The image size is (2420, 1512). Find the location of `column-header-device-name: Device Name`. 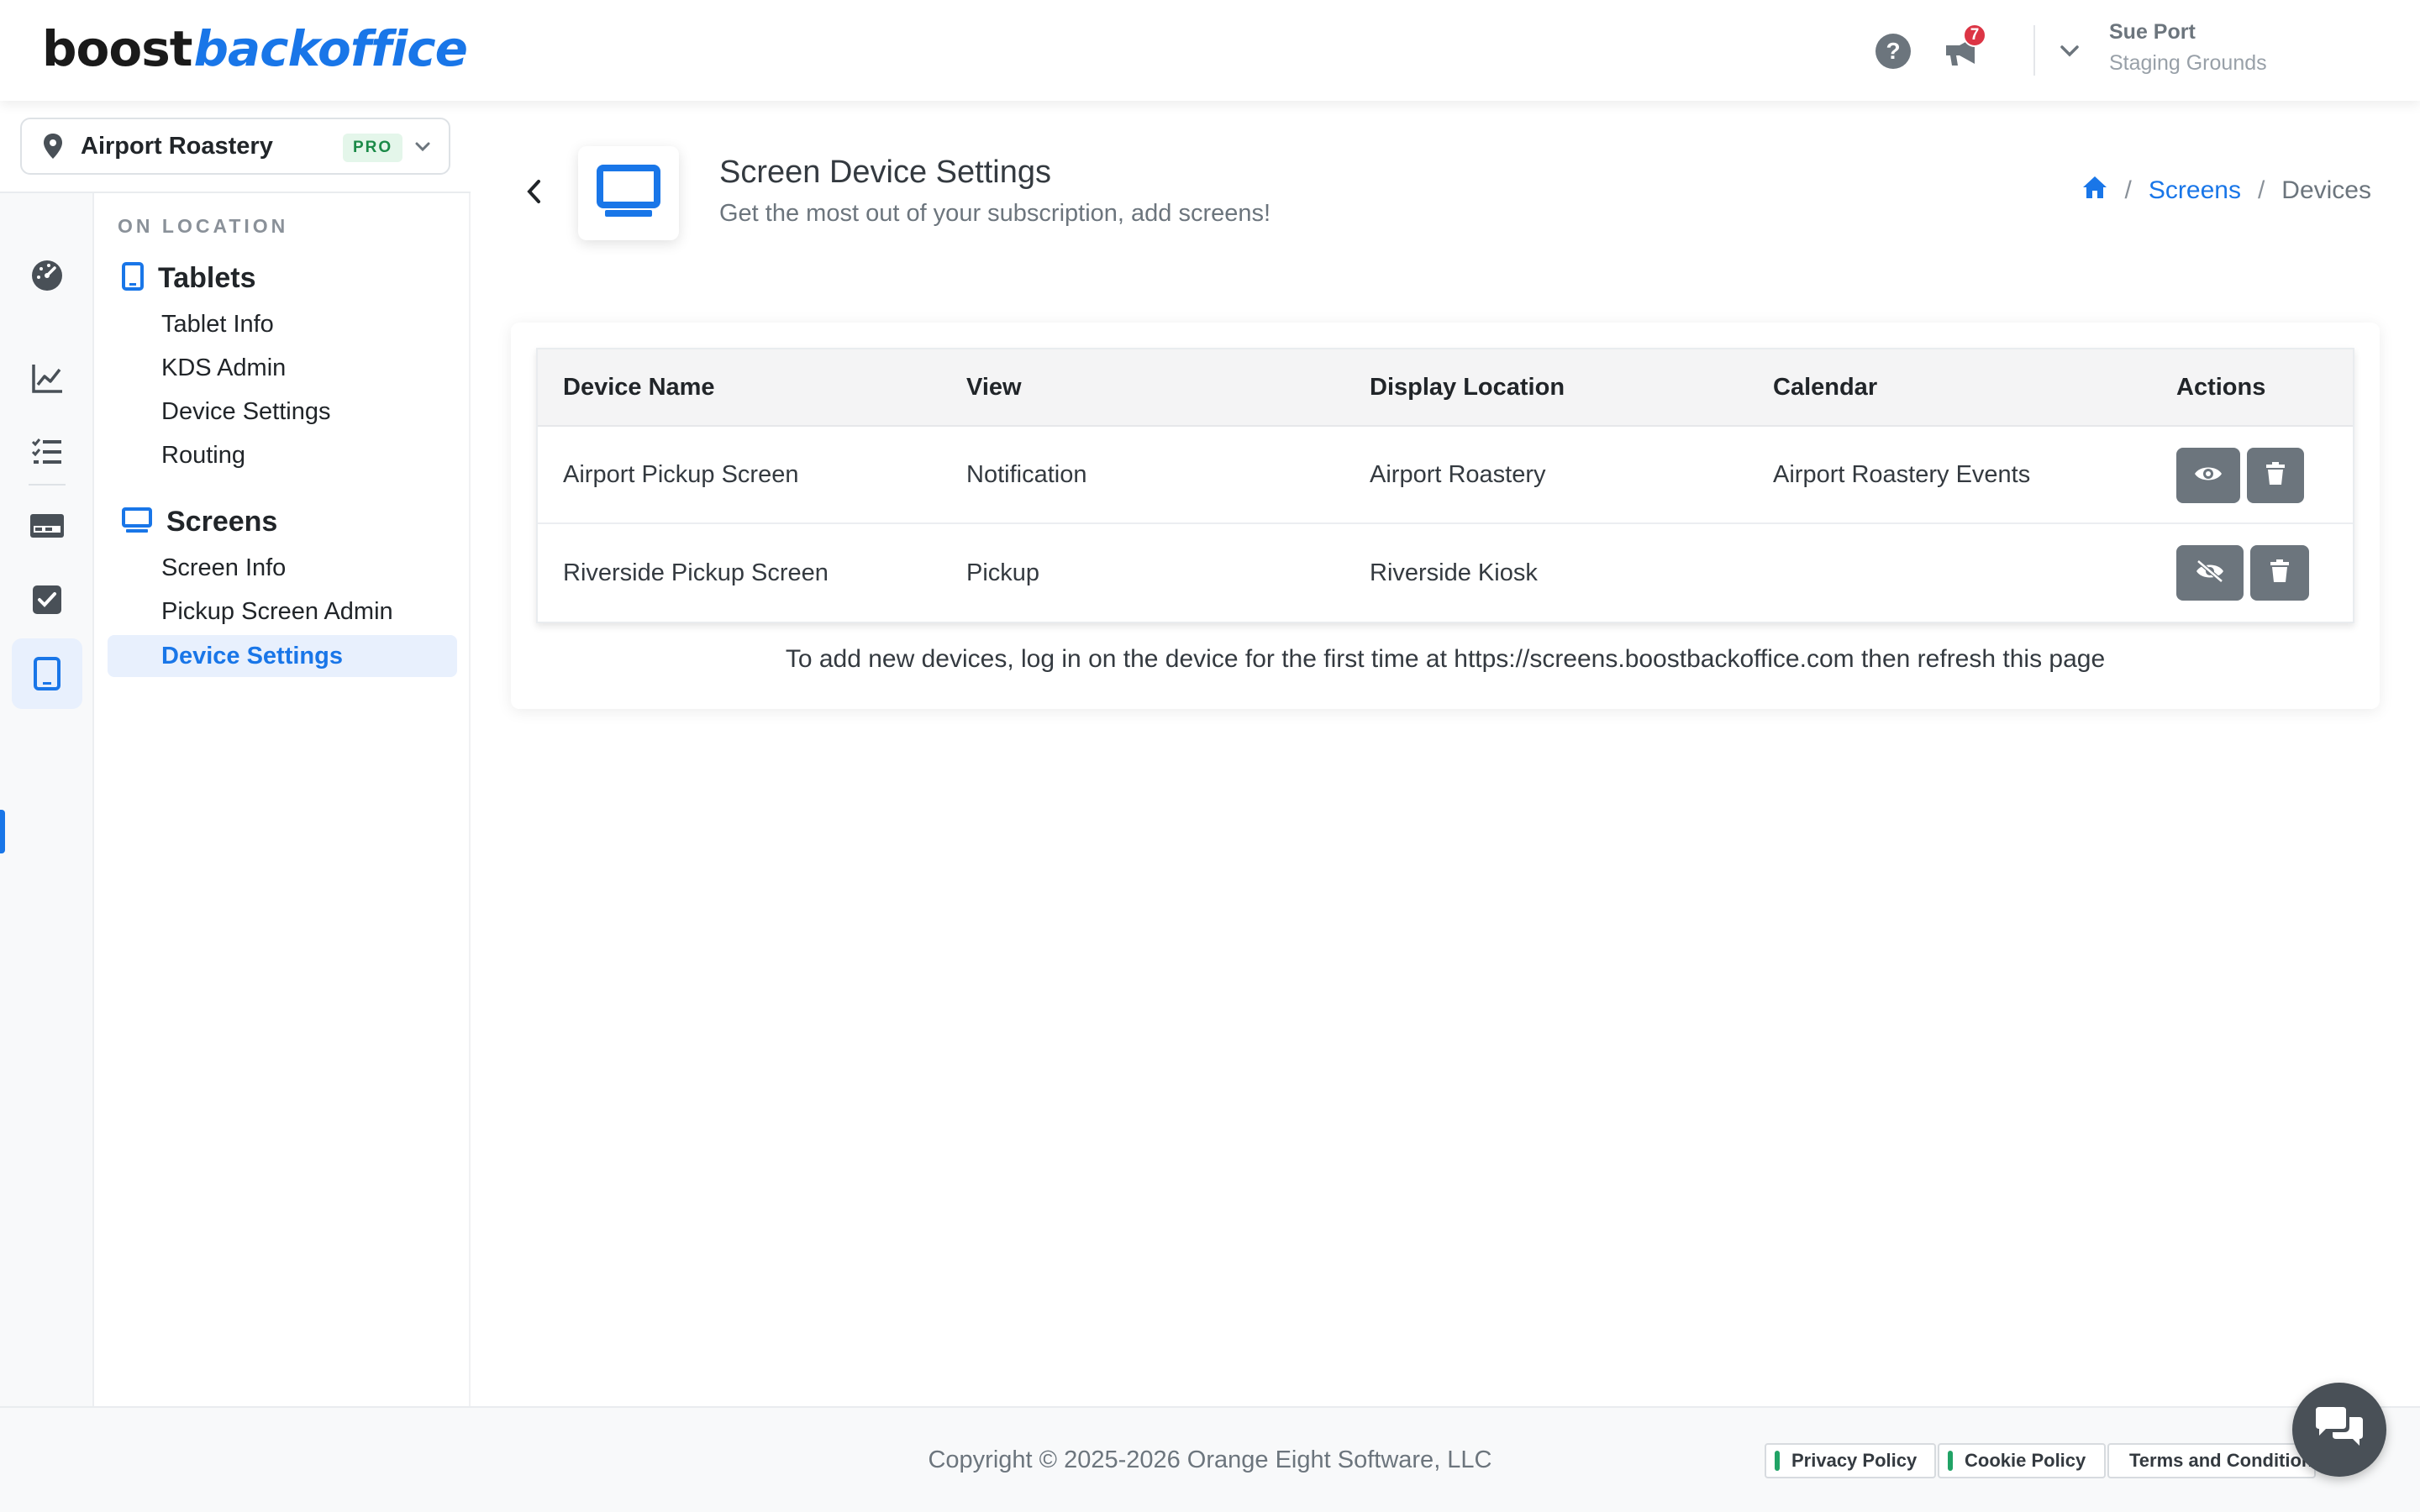

column-header-device-name: Device Name is located at coordinates (639, 387).